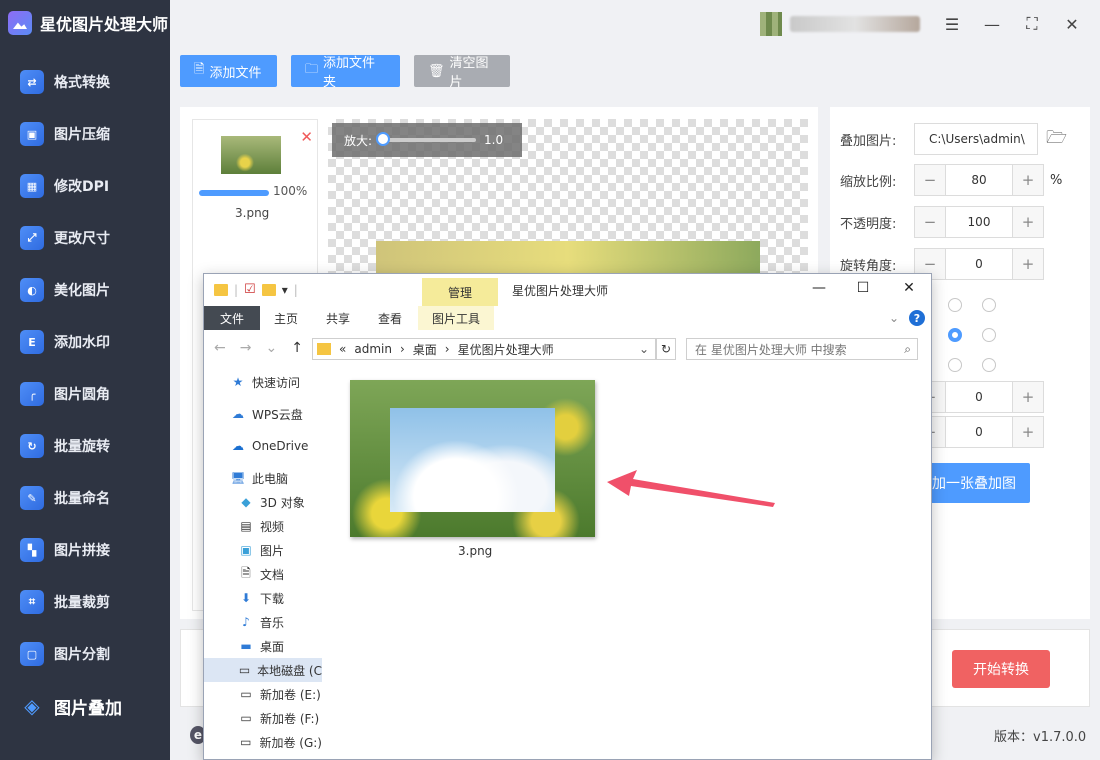  I want to click on refresh-icon: ↻, so click(666, 349).